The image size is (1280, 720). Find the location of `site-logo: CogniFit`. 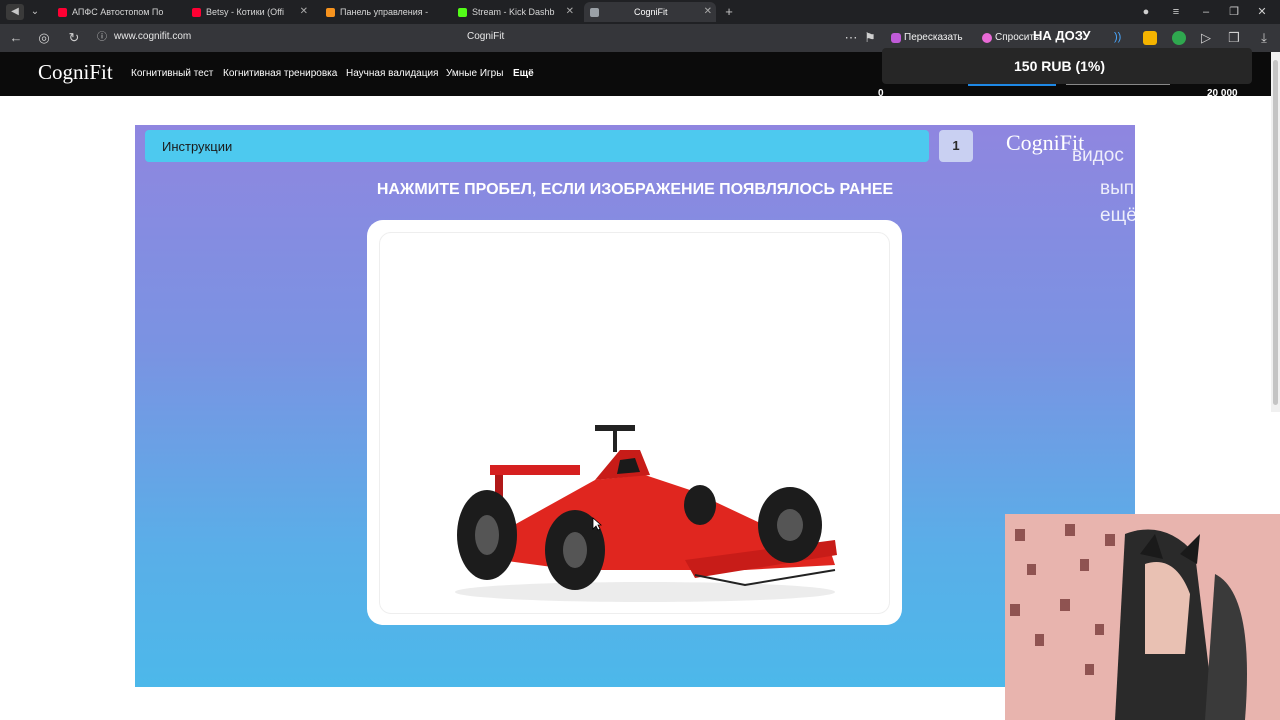

site-logo: CogniFit is located at coordinates (75, 72).